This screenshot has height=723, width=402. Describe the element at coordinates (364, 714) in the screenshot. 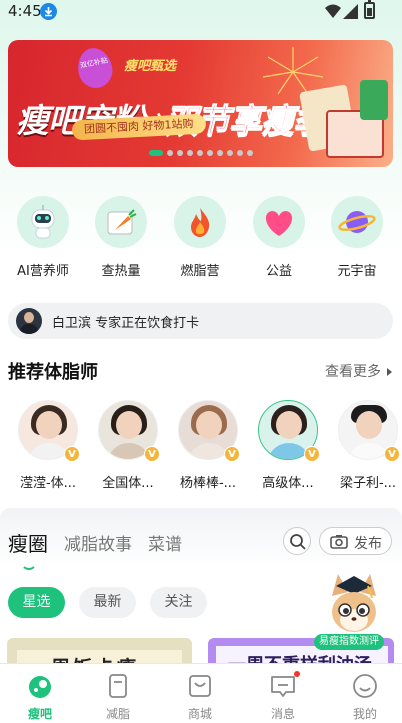

I see `nav-label: 我的` at that location.